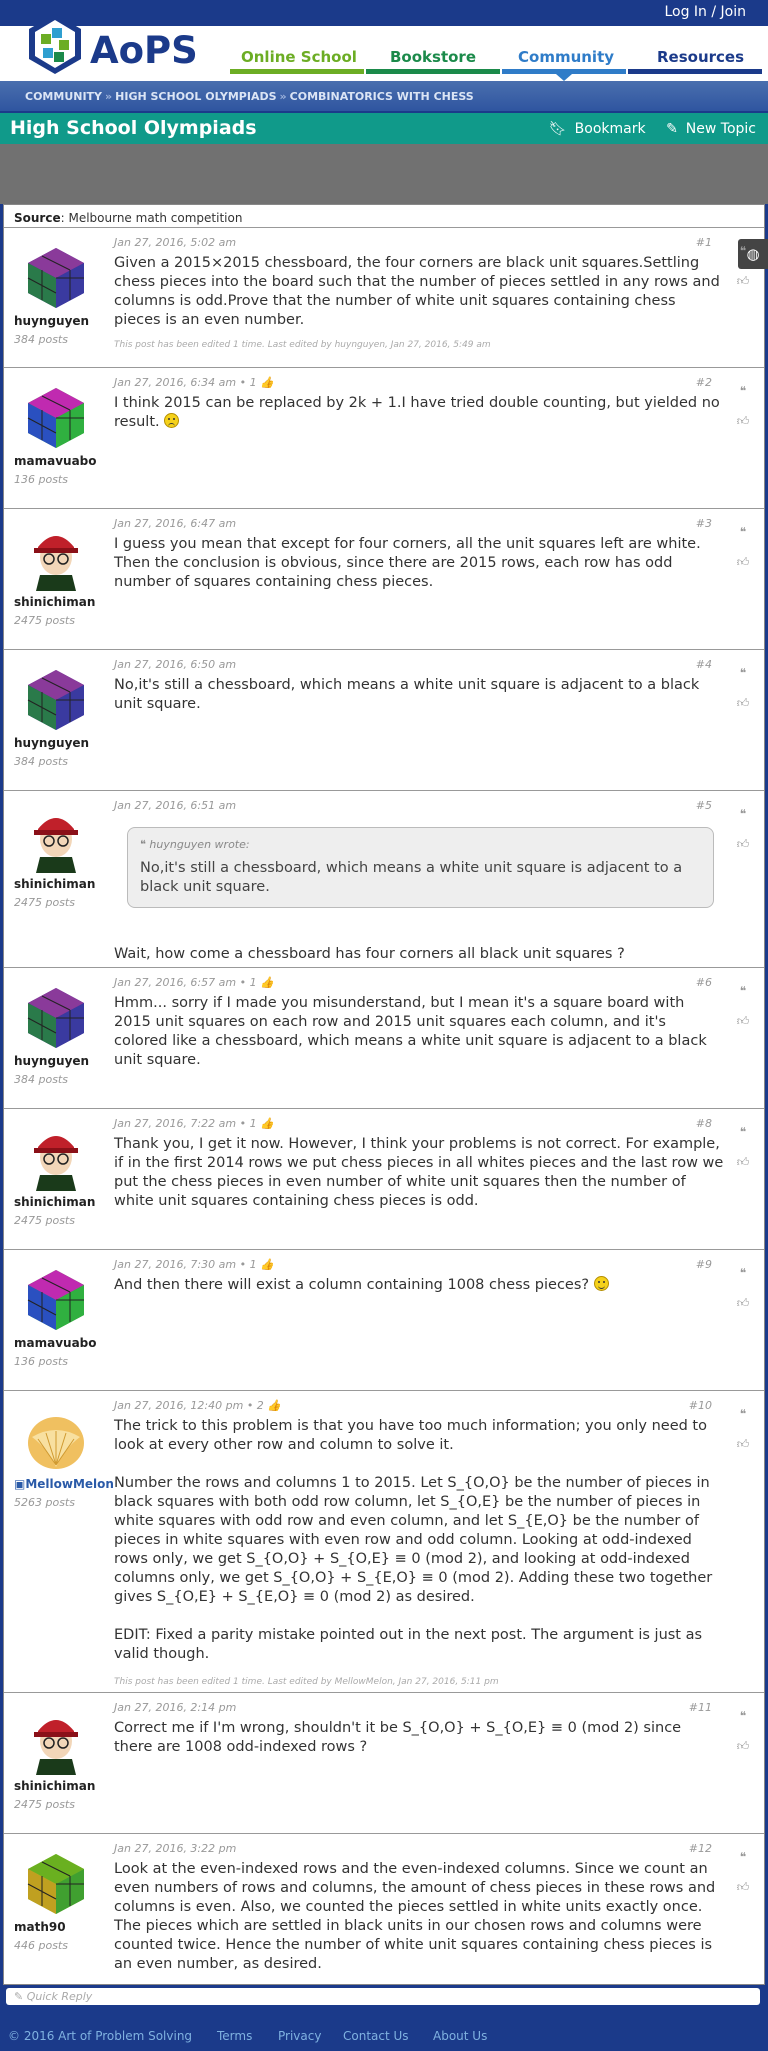 Image resolution: width=768 pixels, height=2051 pixels. Describe the element at coordinates (593, 129) in the screenshot. I see `bookmark-button: 🔖︎ Bookmark` at that location.